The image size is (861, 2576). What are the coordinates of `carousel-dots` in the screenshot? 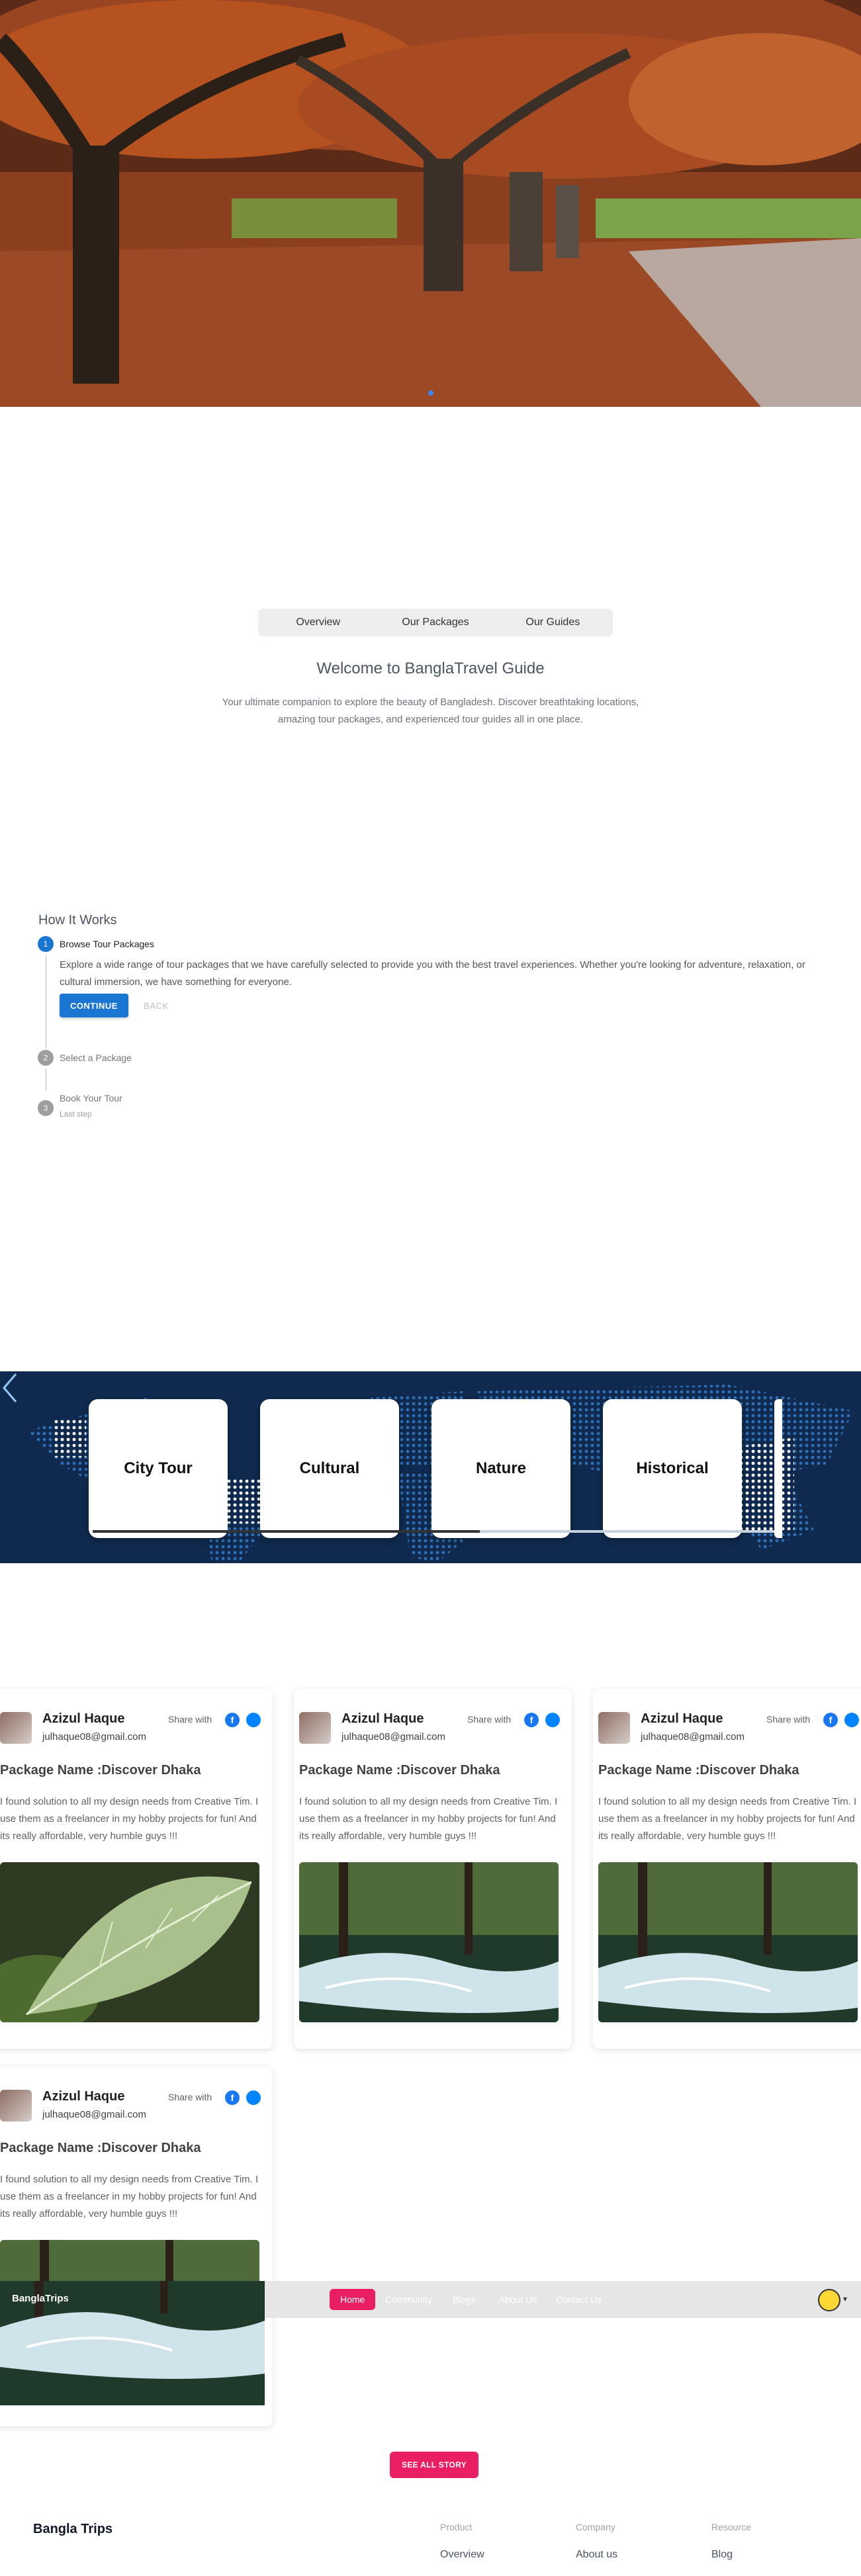 It's located at (430, 393).